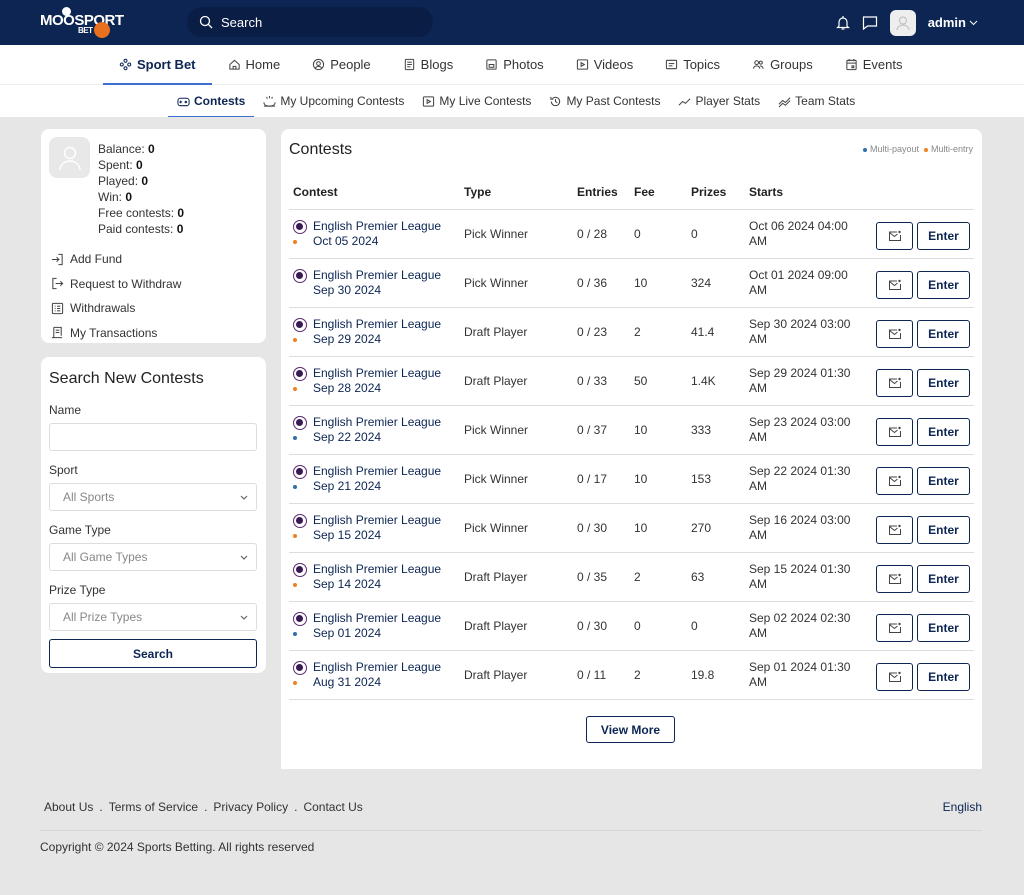 This screenshot has width=1024, height=895. What do you see at coordinates (925, 149) in the screenshot?
I see `dot-icon` at bounding box center [925, 149].